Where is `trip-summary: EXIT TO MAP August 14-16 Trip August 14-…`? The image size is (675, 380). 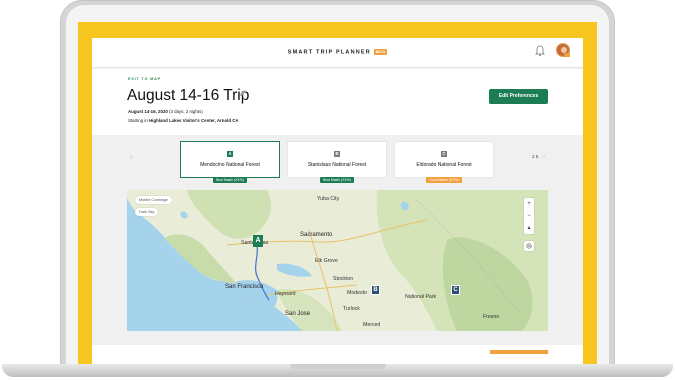 trip-summary: EXIT TO MAP August 14-16 Trip August 14-… is located at coordinates (337, 102).